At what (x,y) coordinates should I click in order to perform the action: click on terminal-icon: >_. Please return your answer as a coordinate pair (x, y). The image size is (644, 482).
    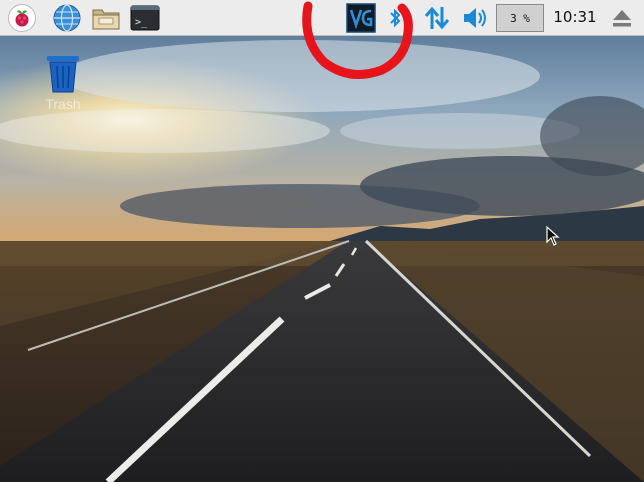
    Looking at the image, I should click on (145, 18).